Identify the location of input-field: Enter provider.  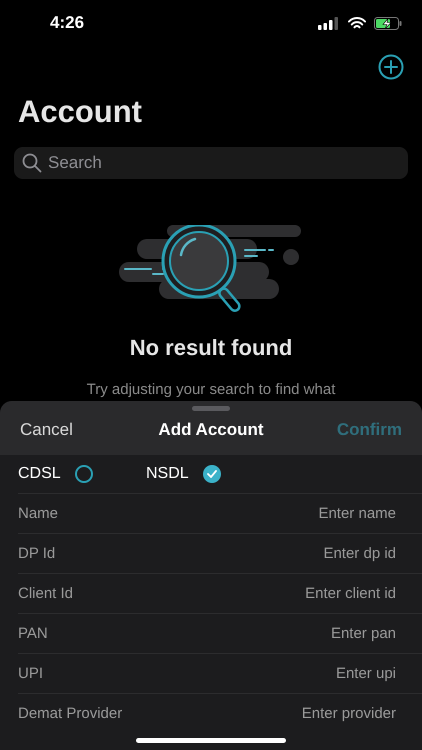
(301, 713).